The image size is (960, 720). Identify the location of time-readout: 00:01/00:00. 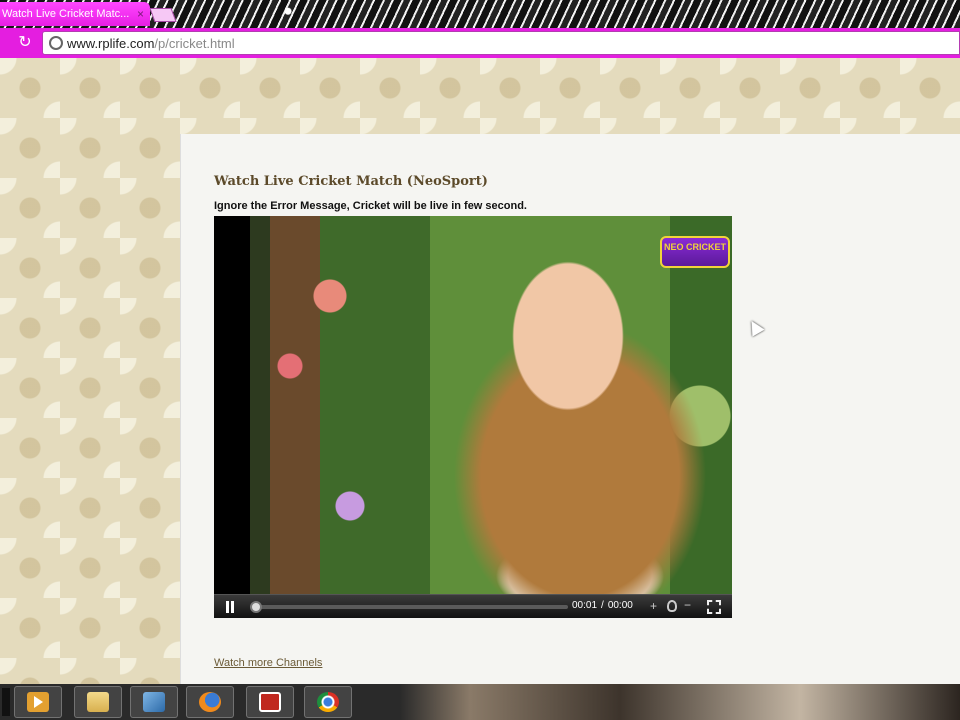
(602, 605).